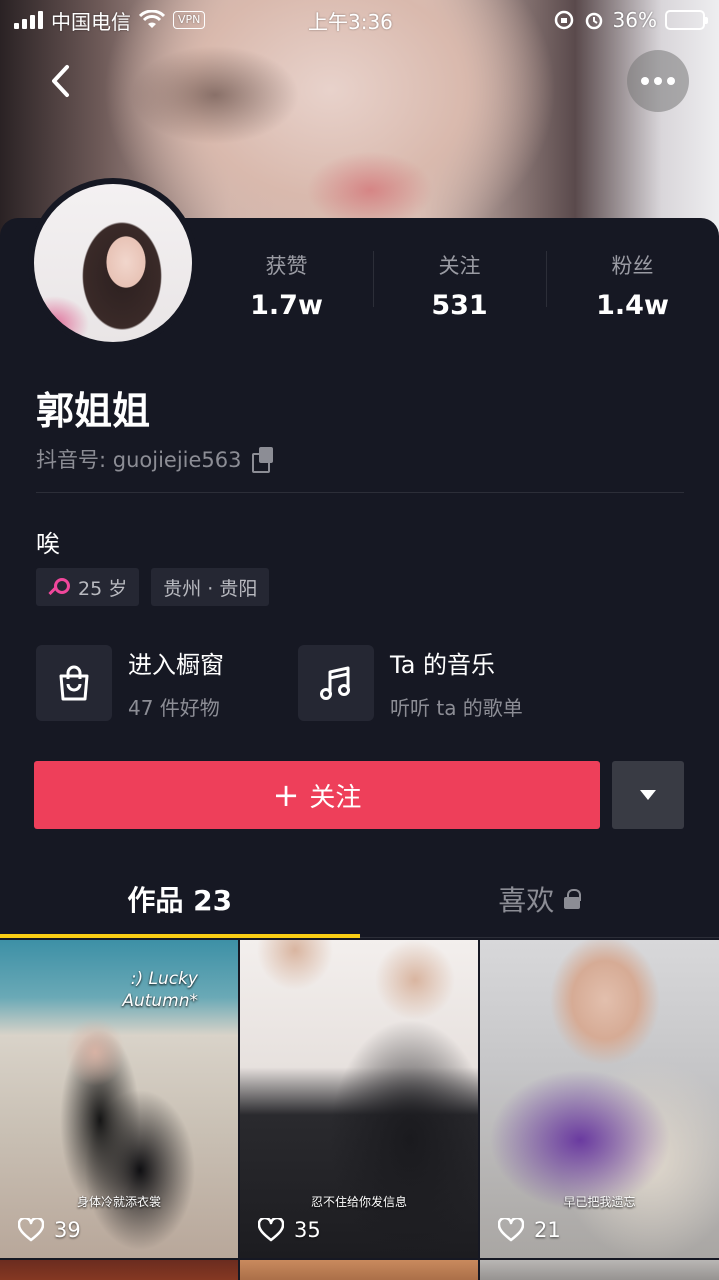 The height and width of the screenshot is (1280, 719). I want to click on more-horizontal-icon, so click(645, 81).